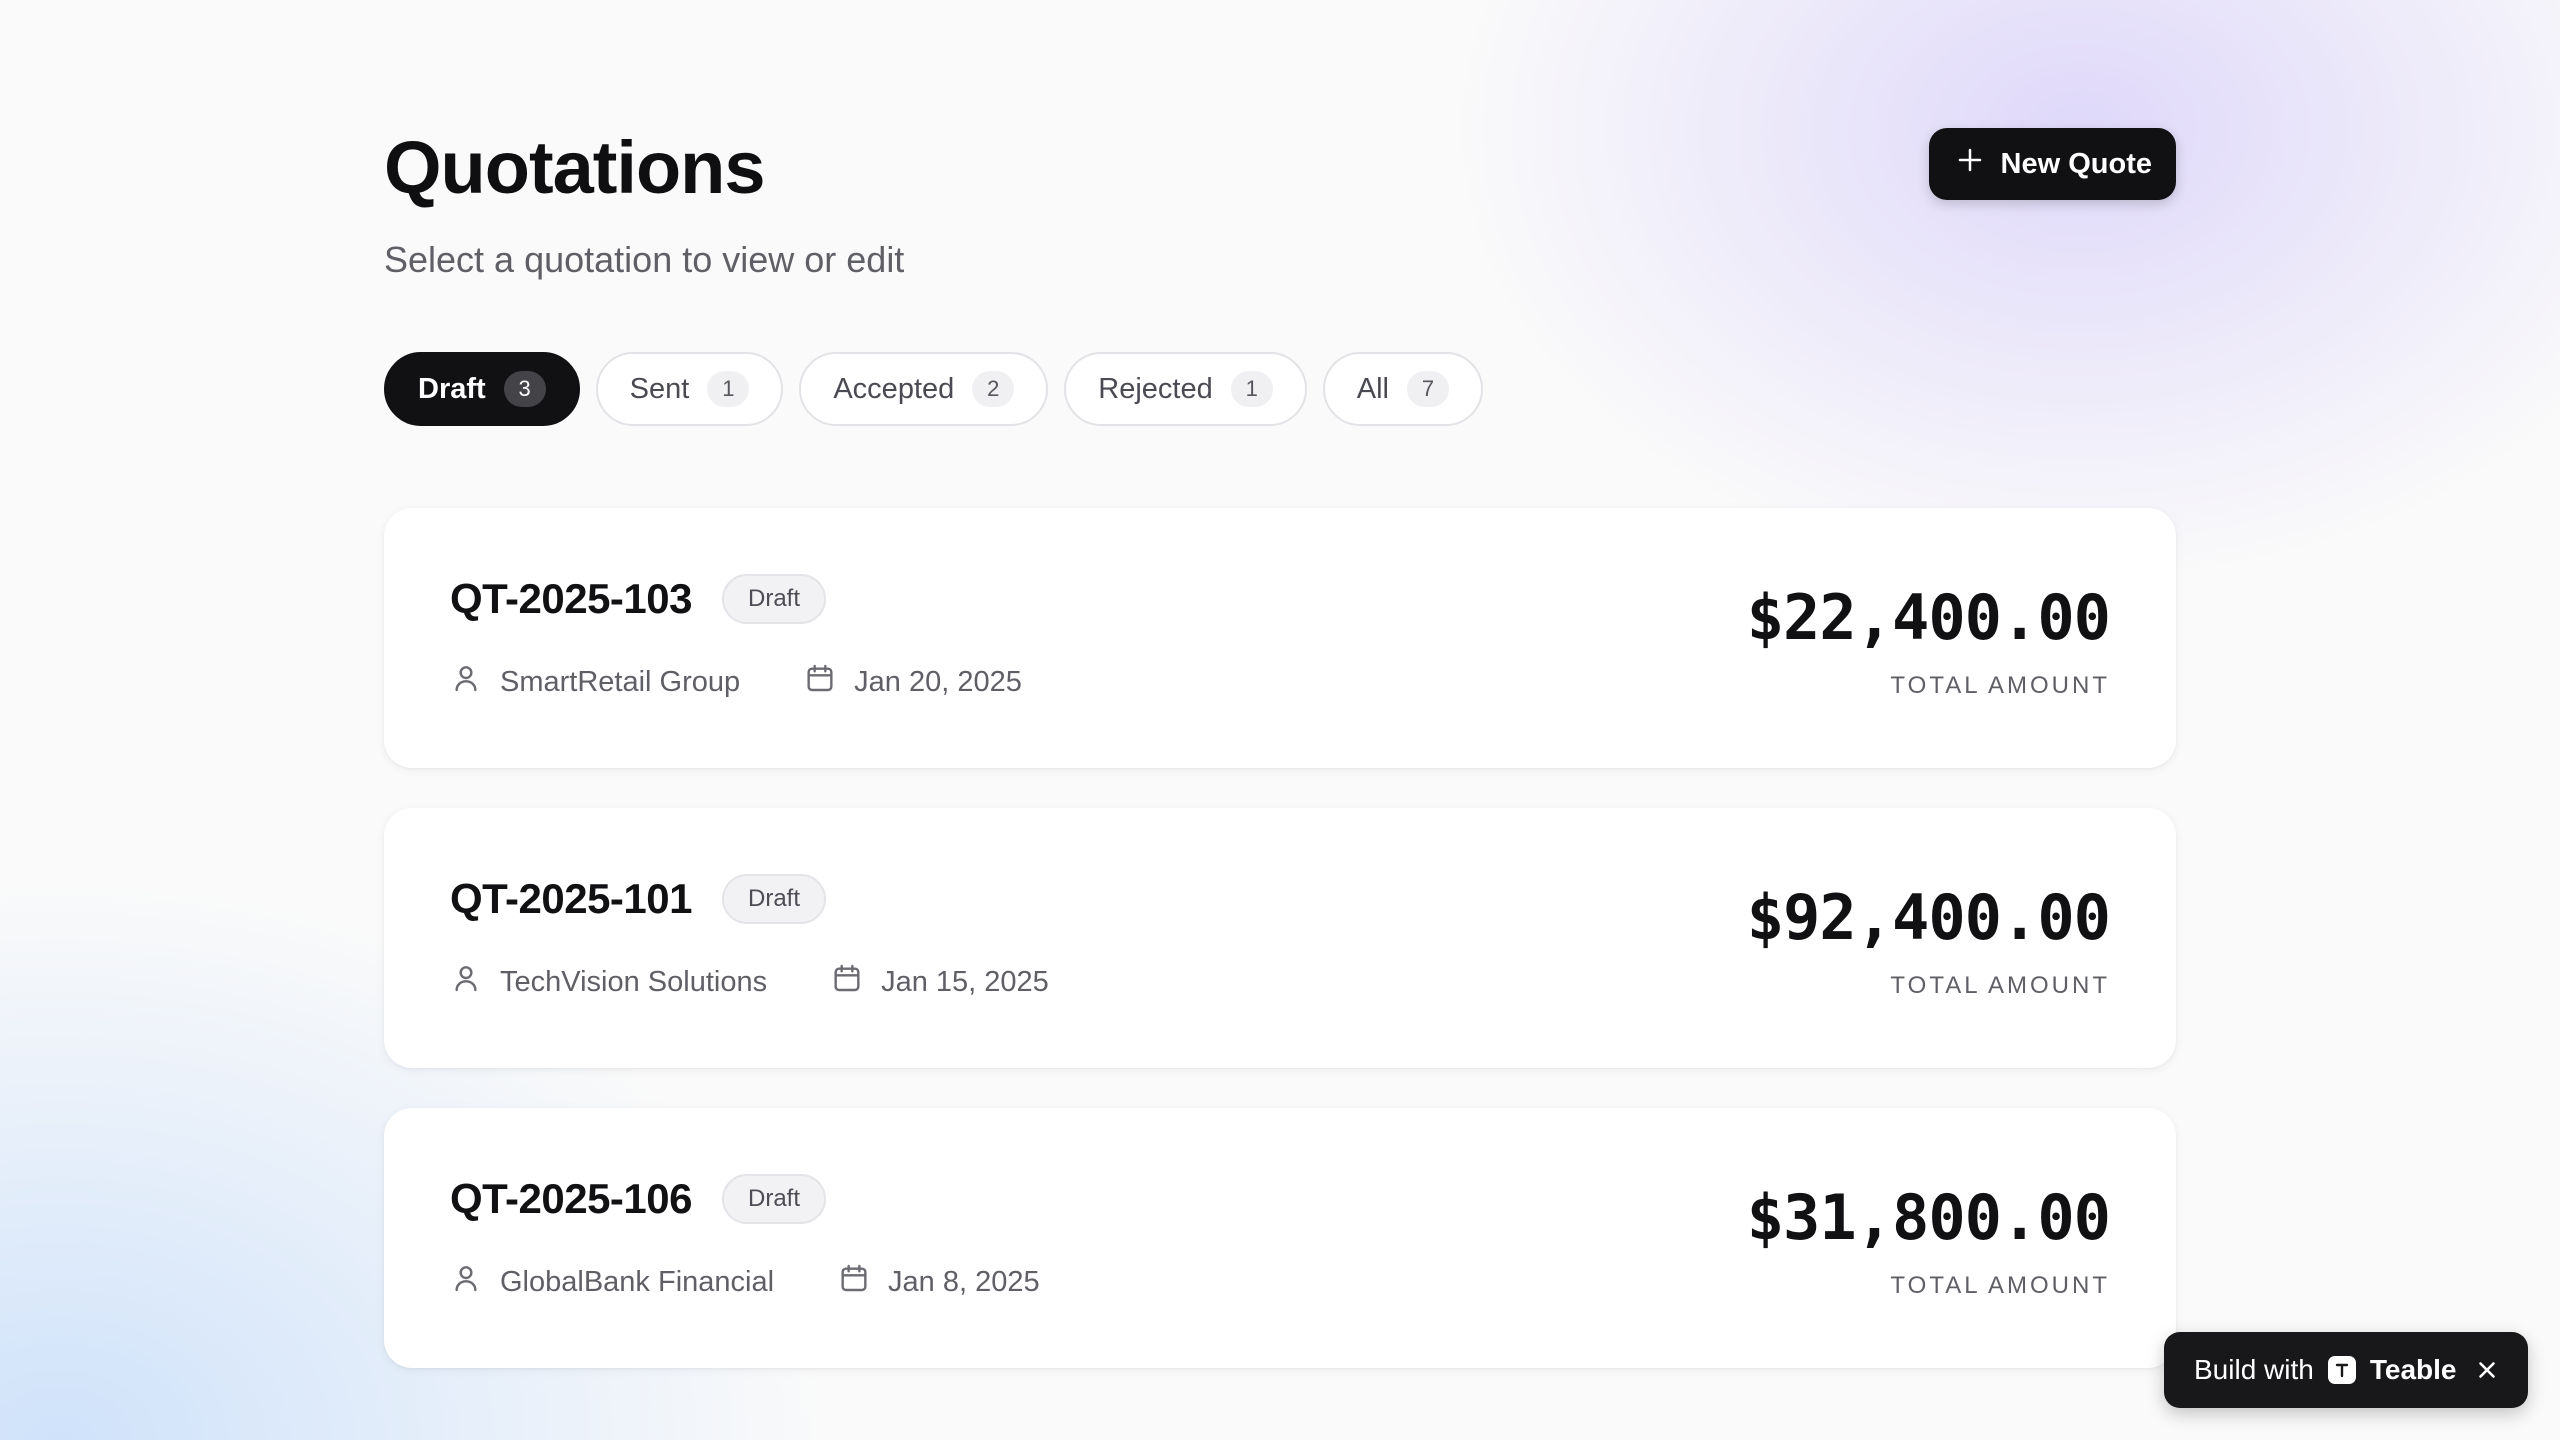  What do you see at coordinates (644, 259) in the screenshot?
I see `page-subtitle: Select a quotation to view or edit` at bounding box center [644, 259].